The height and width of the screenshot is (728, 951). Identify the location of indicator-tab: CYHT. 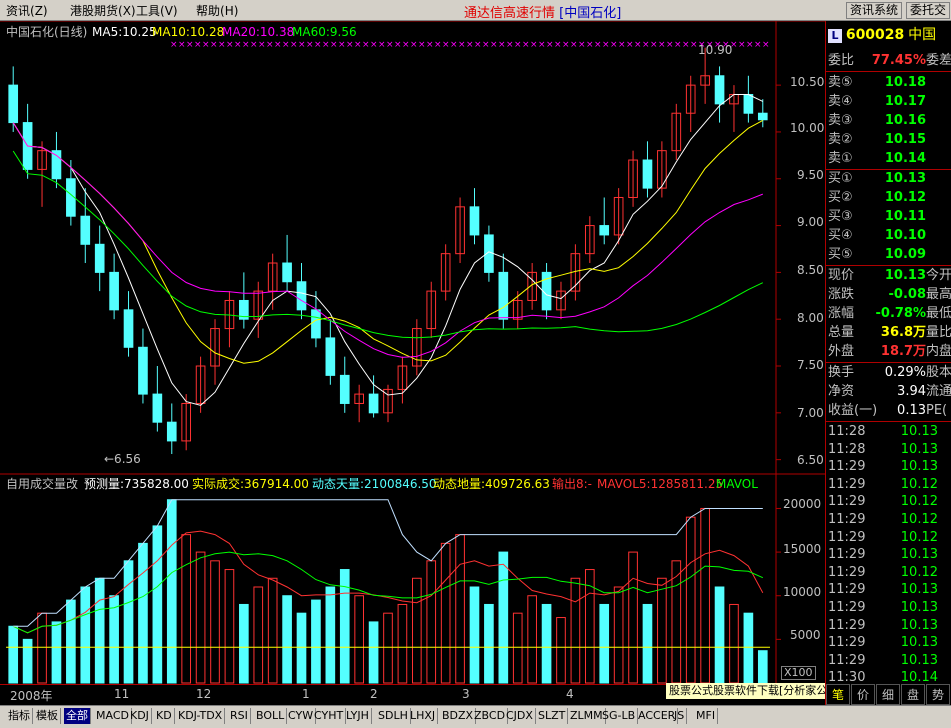
(329, 716).